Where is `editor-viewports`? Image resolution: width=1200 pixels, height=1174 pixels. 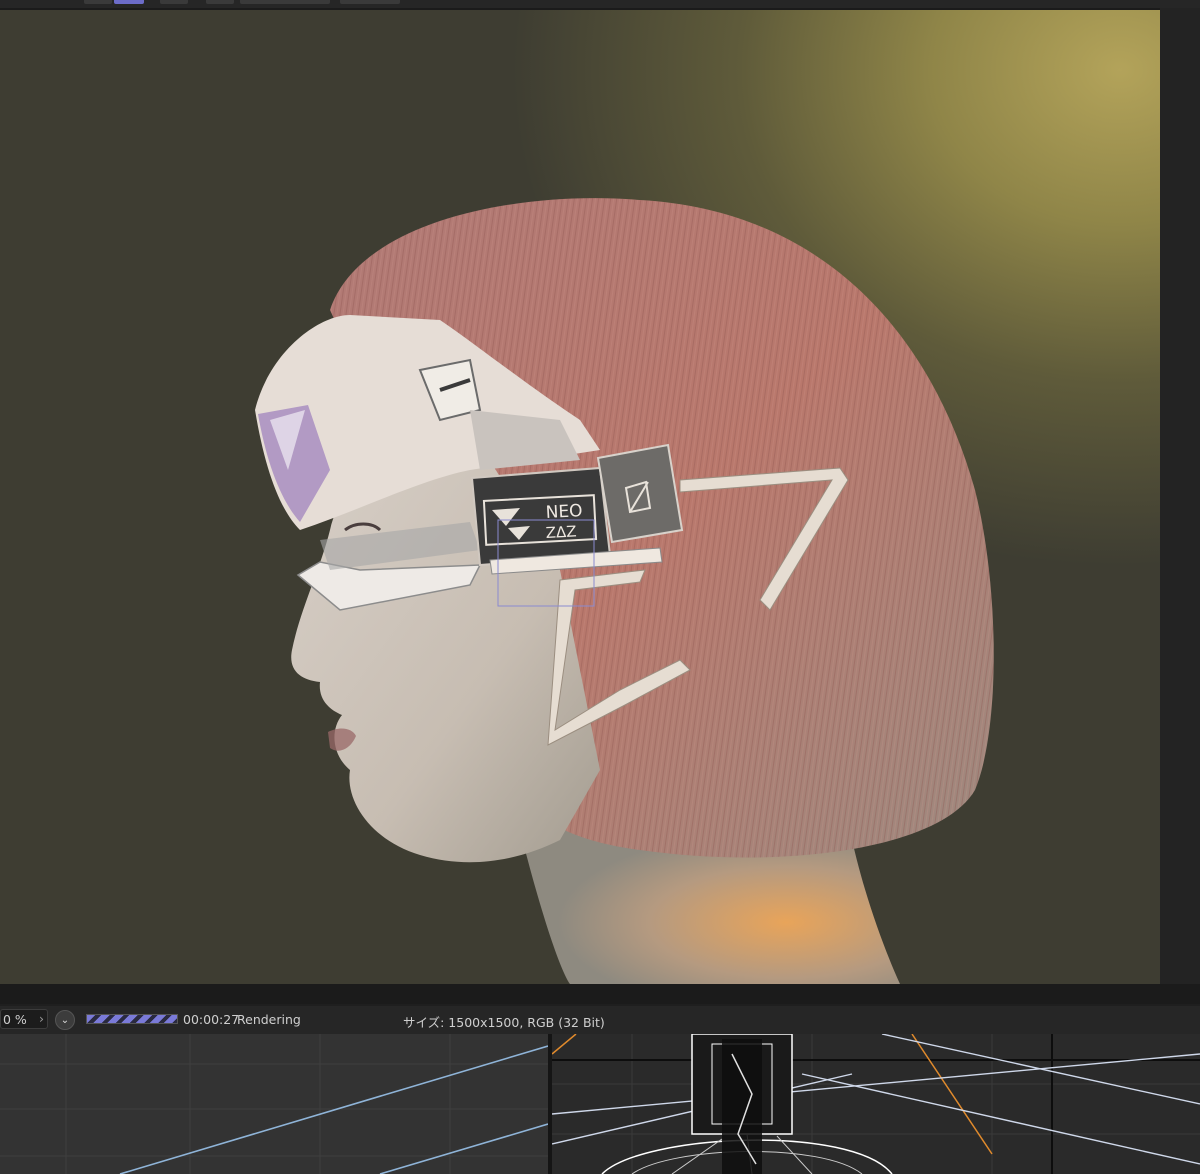 editor-viewports is located at coordinates (600, 1104).